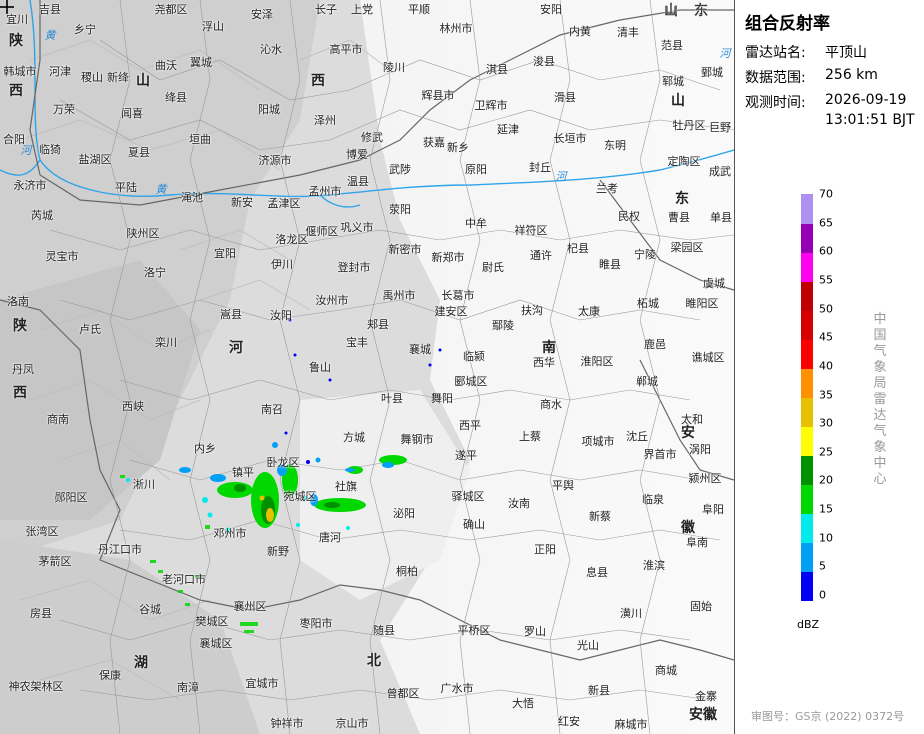 This screenshot has width=924, height=734. Describe the element at coordinates (332, 300) in the screenshot. I see `place-label: 汝州市` at that location.